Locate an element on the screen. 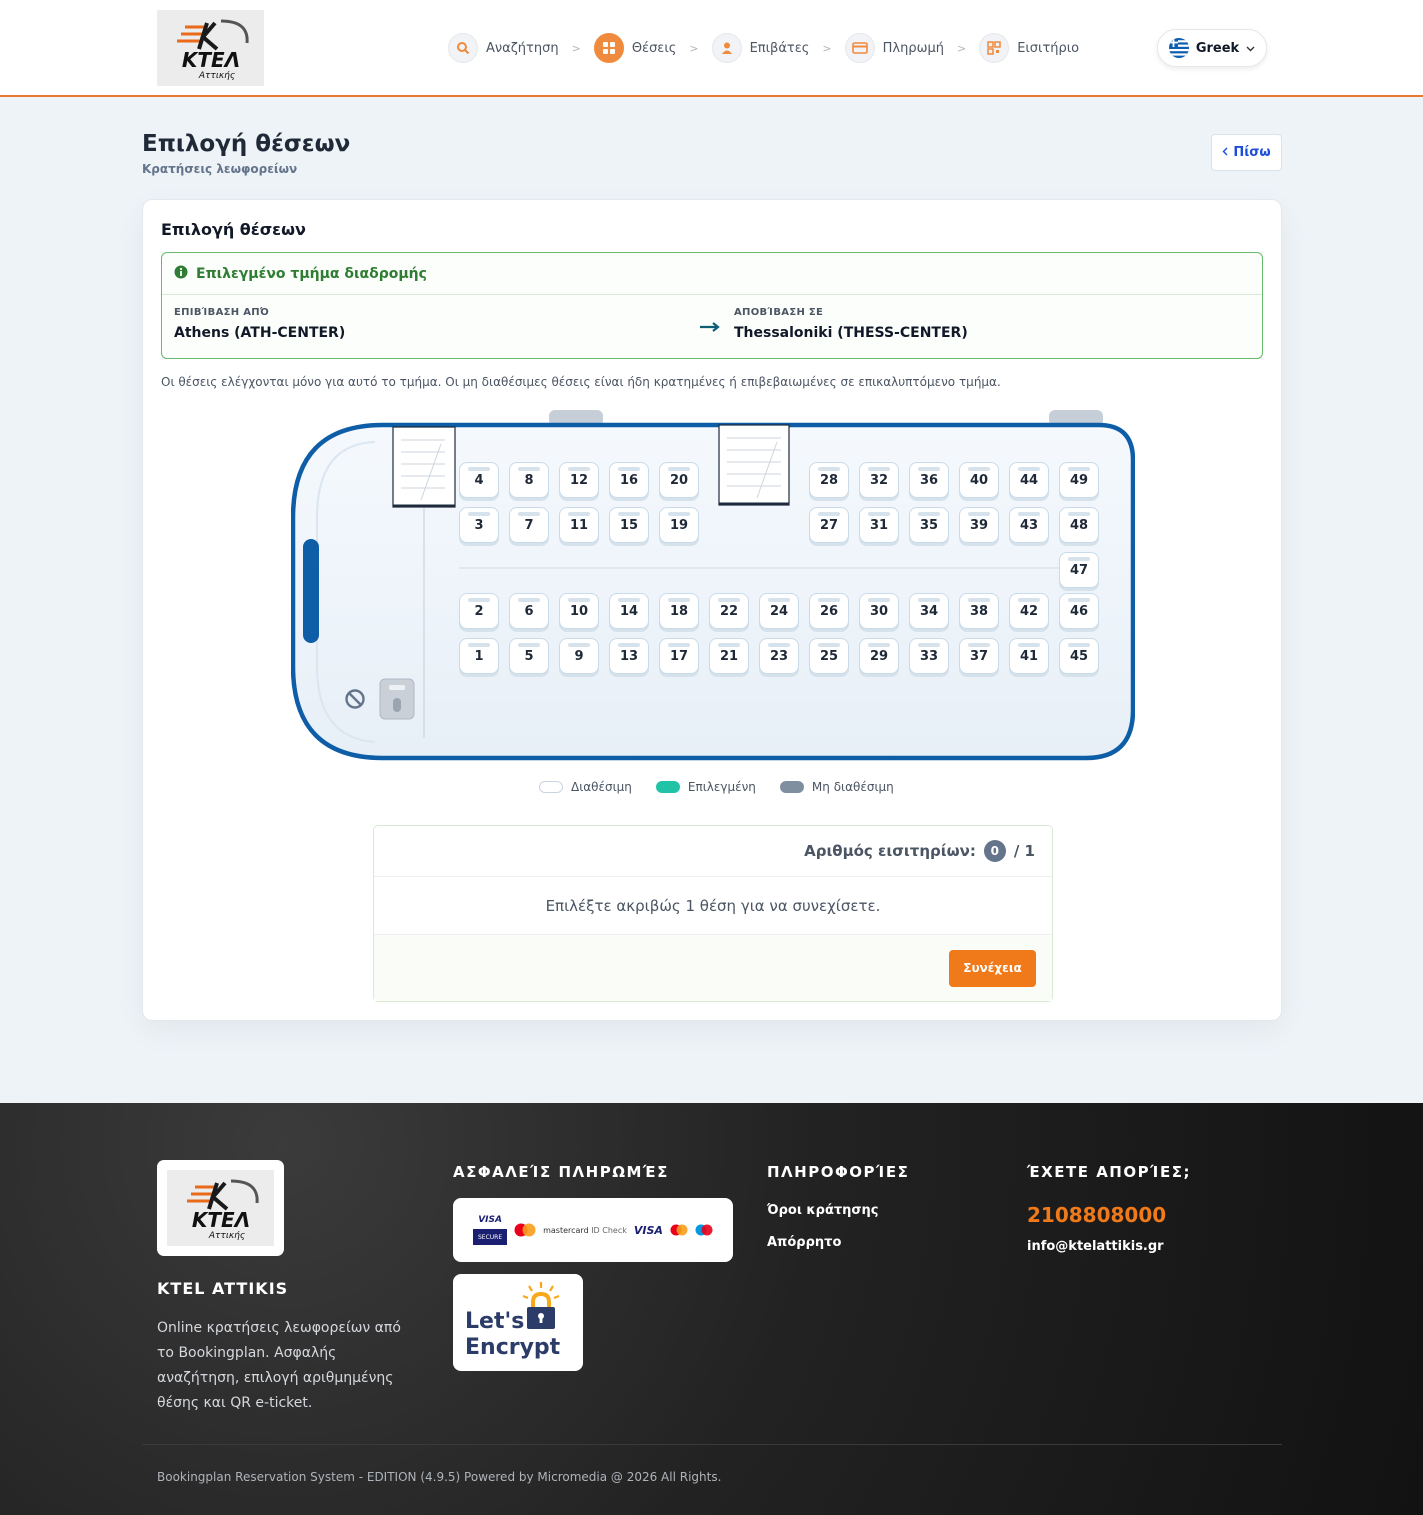  segment-heading: Επιλεγμένο τμήμα διαδρομής is located at coordinates (311, 273).